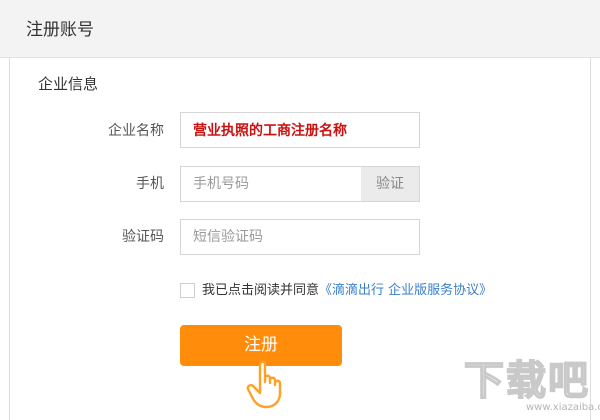 Image resolution: width=600 pixels, height=420 pixels. What do you see at coordinates (68, 84) in the screenshot?
I see `section-title: 企业信息` at bounding box center [68, 84].